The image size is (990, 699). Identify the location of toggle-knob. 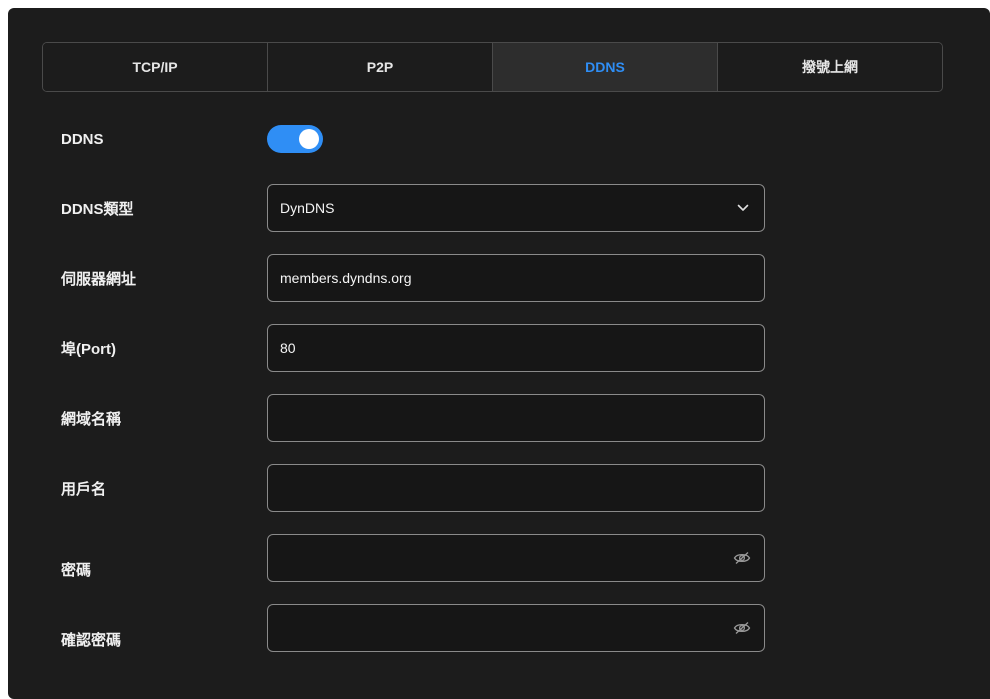
(309, 139).